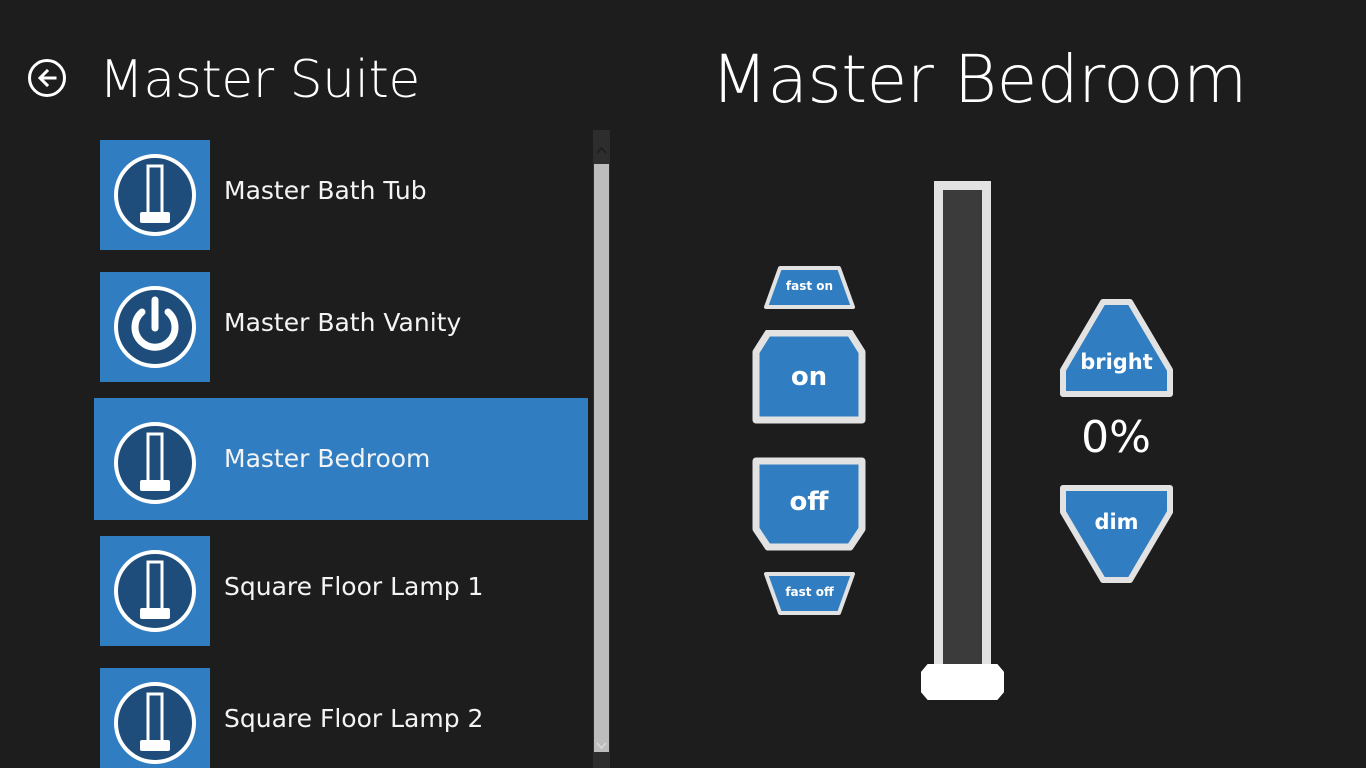 The image size is (1366, 768). I want to click on dim-label: dim, so click(1116, 522).